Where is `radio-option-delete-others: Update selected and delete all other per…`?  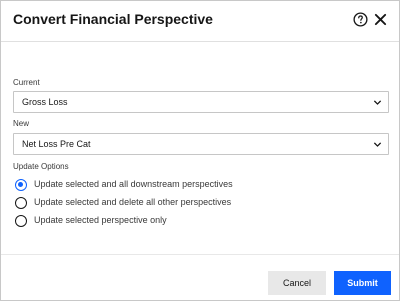
radio-option-delete-others: Update selected and delete all other per… is located at coordinates (165, 204).